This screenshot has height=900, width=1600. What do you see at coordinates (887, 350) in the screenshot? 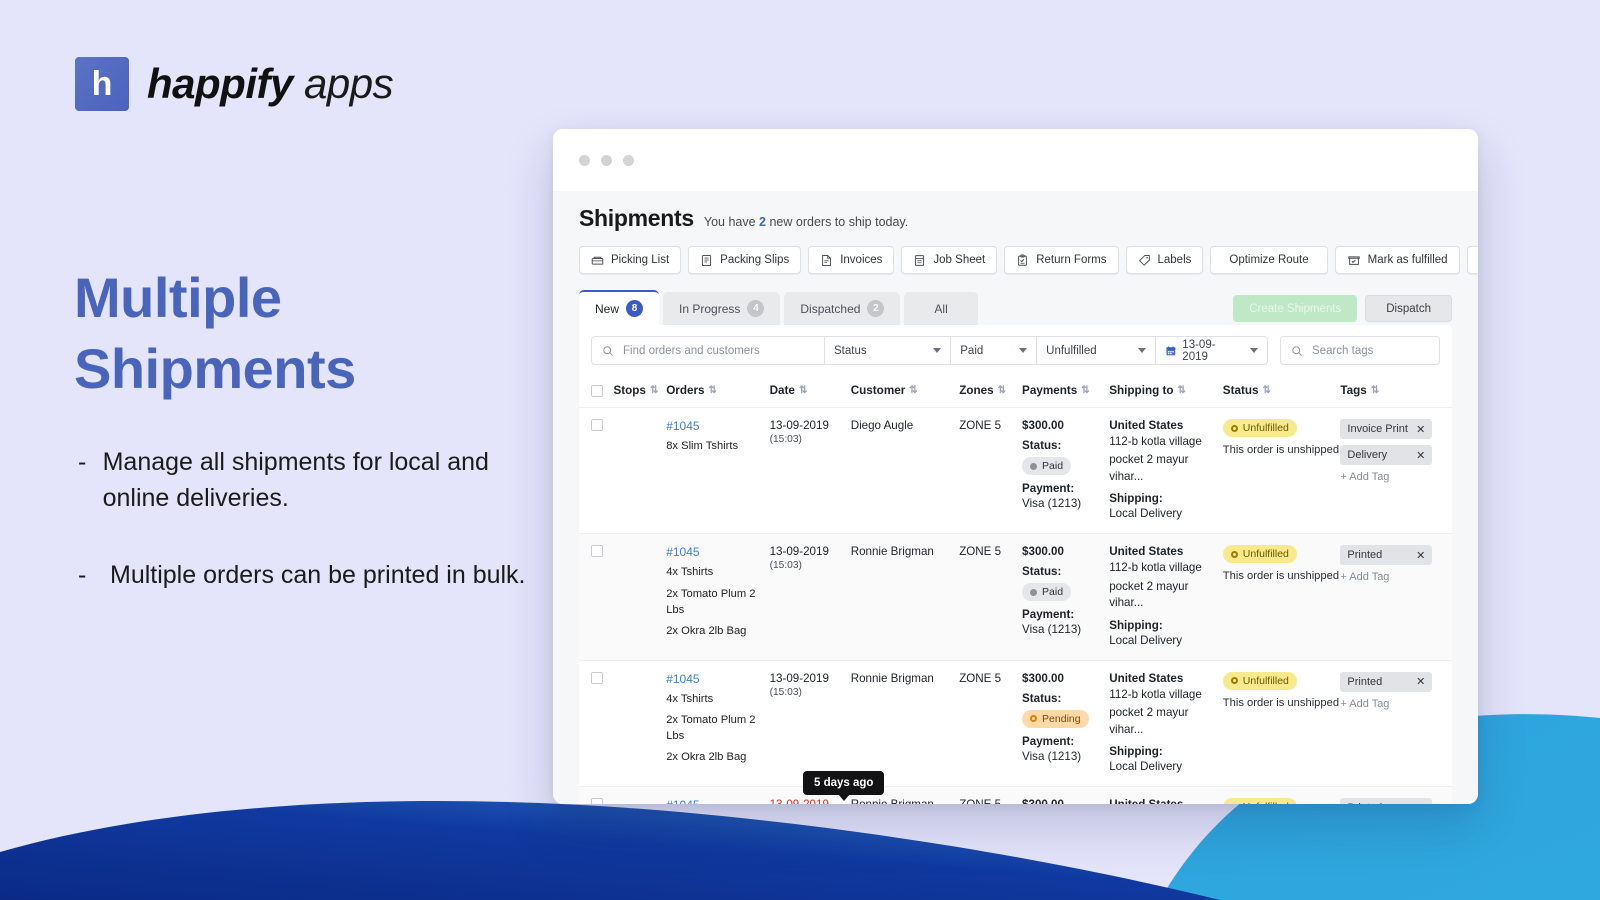
I see `status-filter-select: Status` at bounding box center [887, 350].